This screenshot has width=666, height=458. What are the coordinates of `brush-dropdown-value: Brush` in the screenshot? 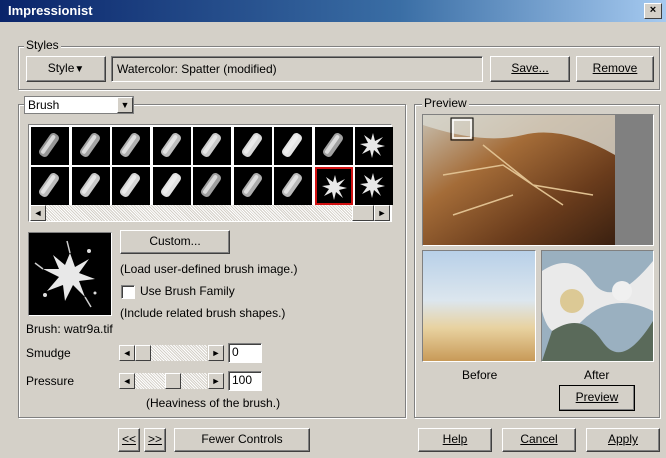 It's located at (44, 105).